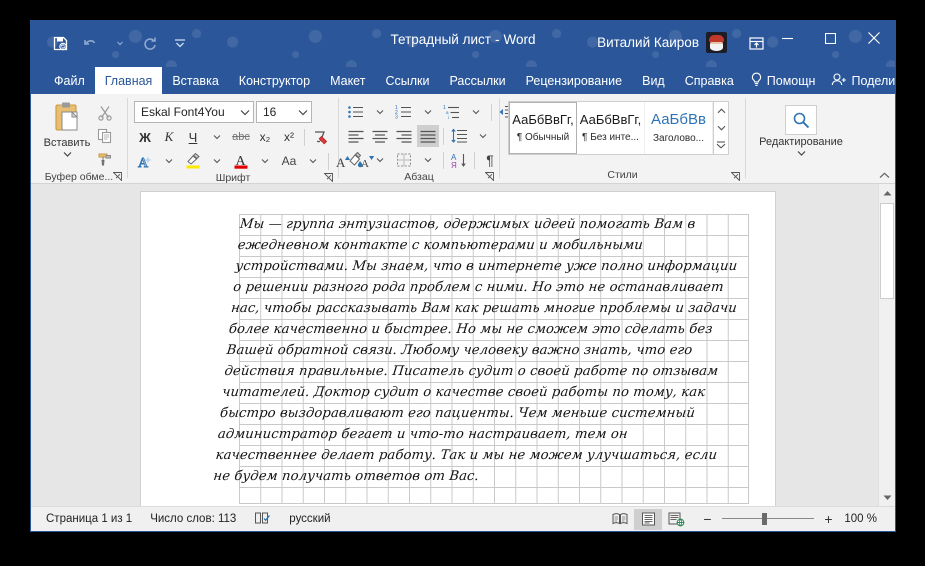  I want to click on font-dialog-launcher-icon, so click(328, 178).